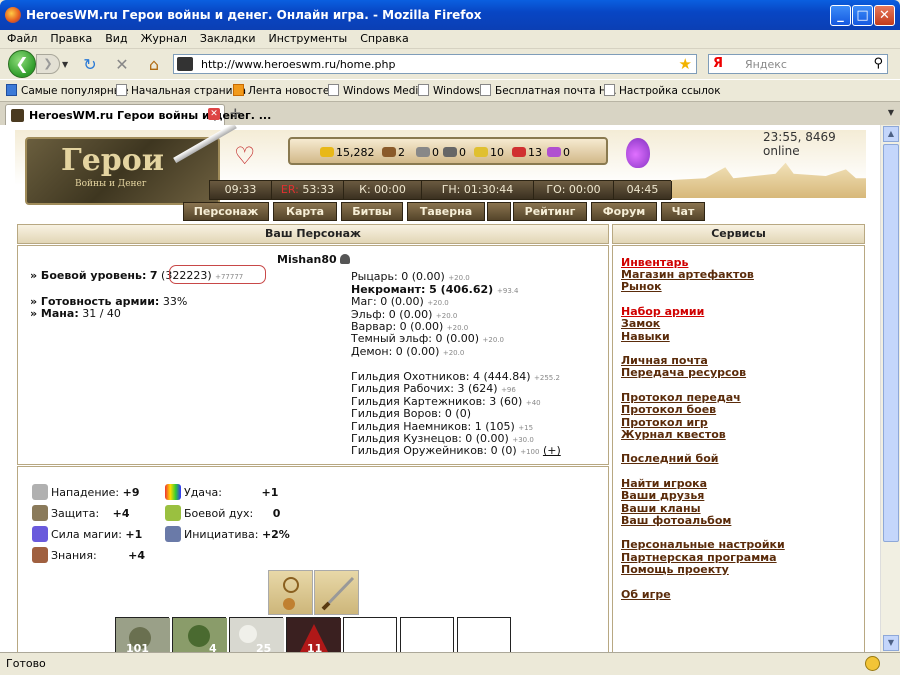 The image size is (900, 675). I want to click on nav-blank, so click(499, 211).